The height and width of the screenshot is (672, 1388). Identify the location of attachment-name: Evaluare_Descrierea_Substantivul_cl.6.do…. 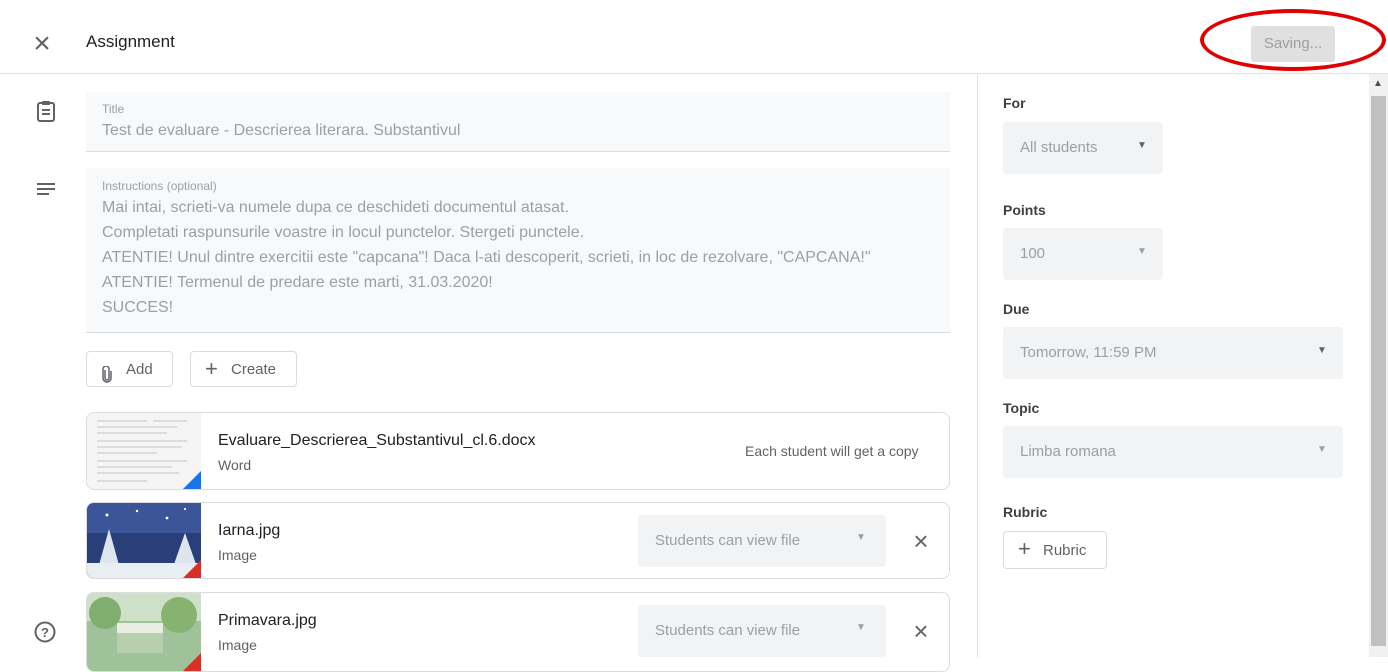
(377, 441).